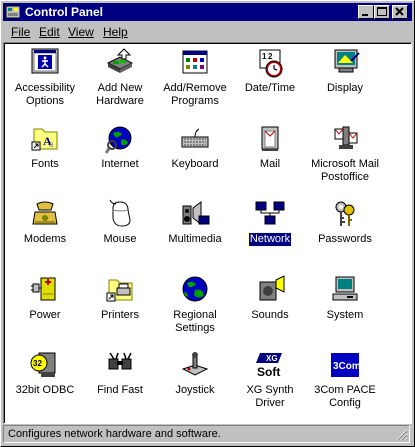 The height and width of the screenshot is (447, 415). I want to click on item-3com-pace-config: 3Com 3Com PACE Config, so click(345, 379).